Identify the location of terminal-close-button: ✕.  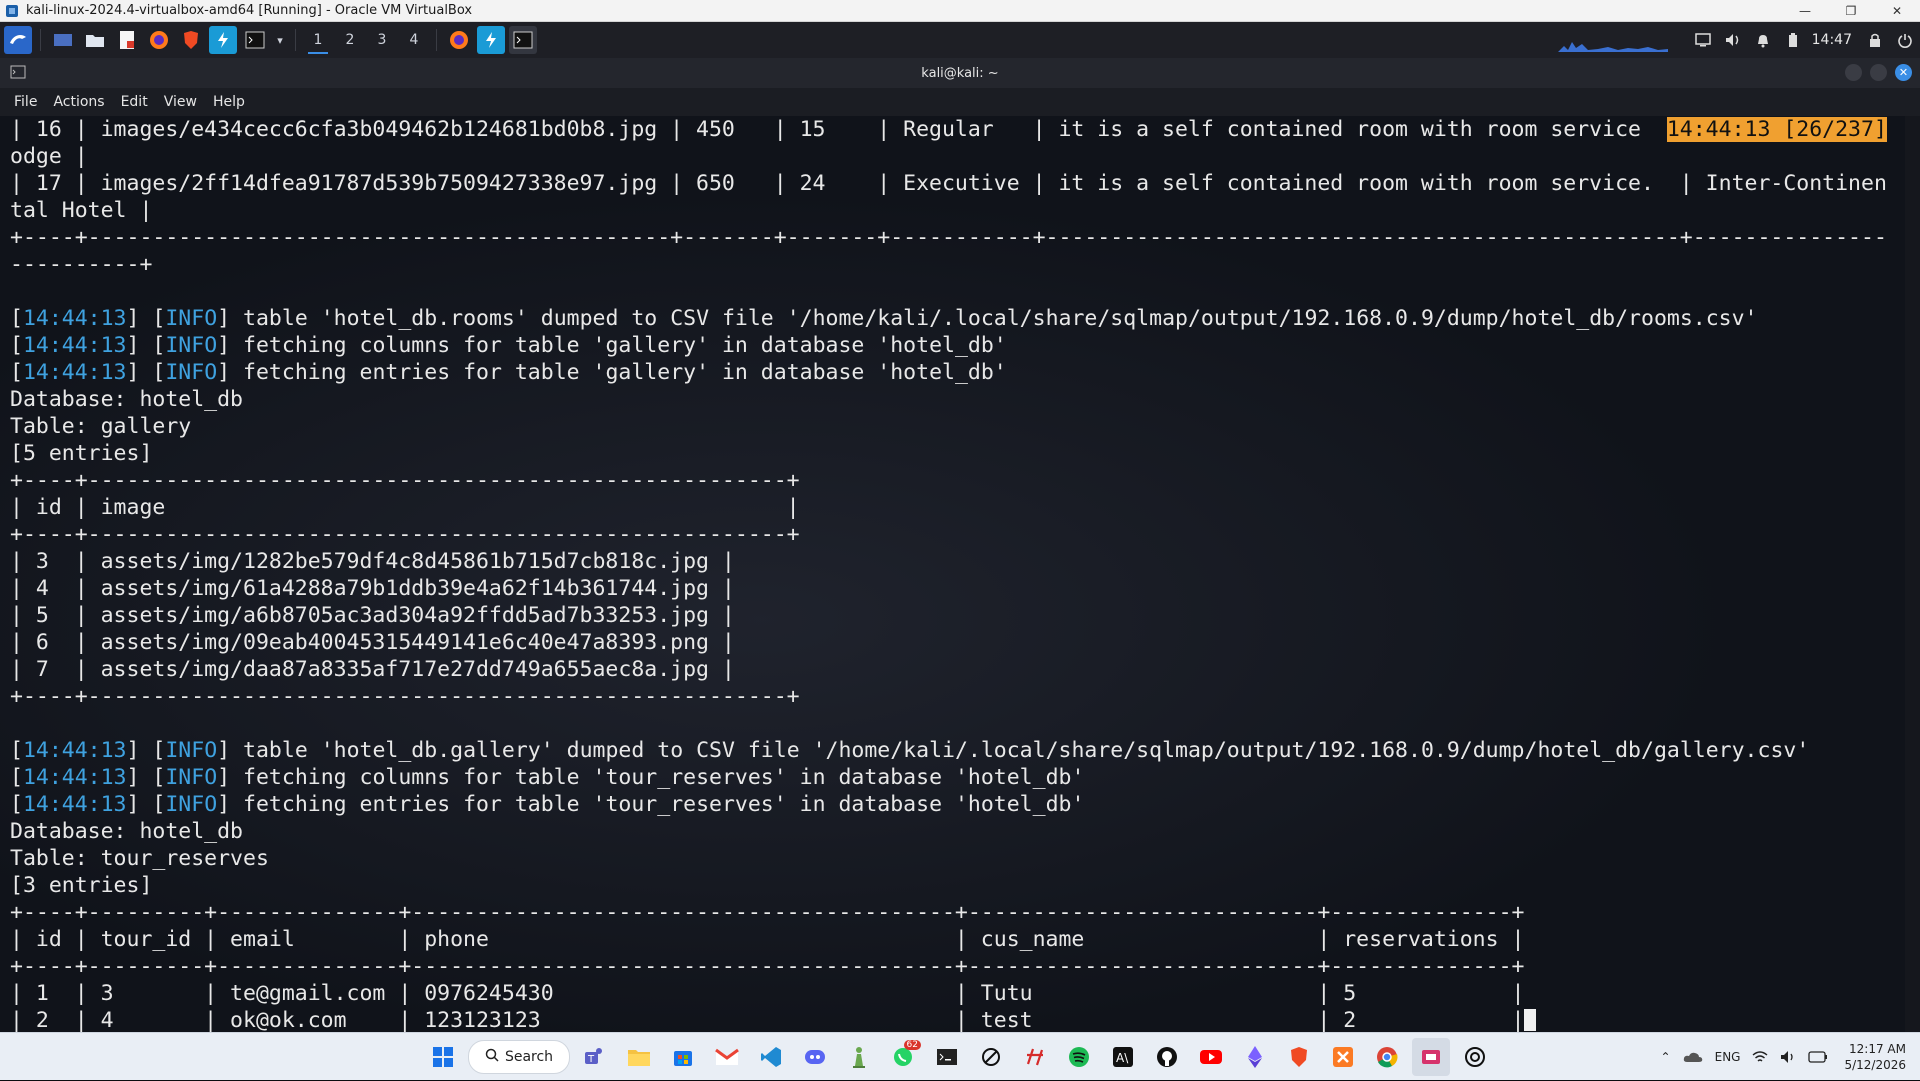
(1903, 72).